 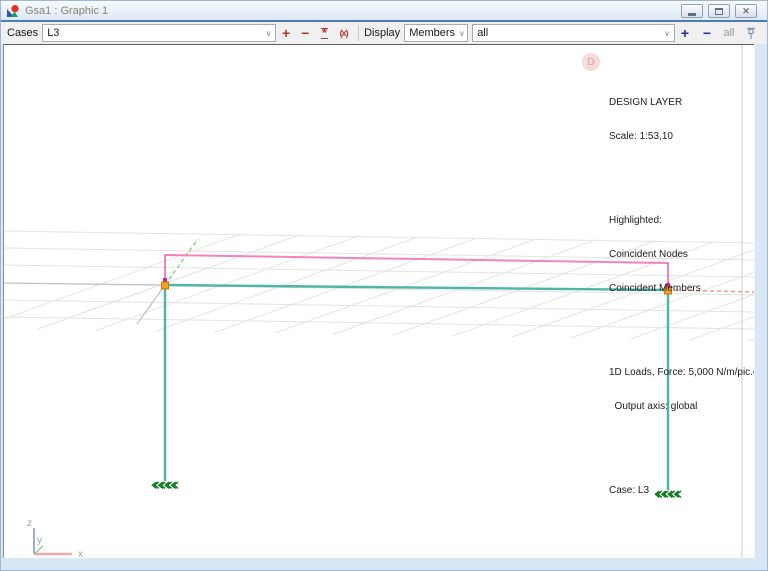 I want to click on annotation-line: 1D Loads, Force: 5,000 N/m/pic.cm, so click(x=688, y=372).